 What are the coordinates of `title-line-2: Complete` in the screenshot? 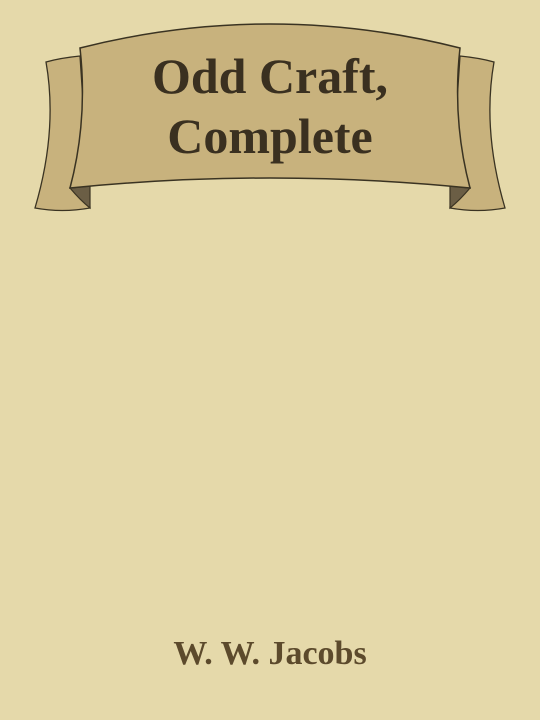 It's located at (270, 136).